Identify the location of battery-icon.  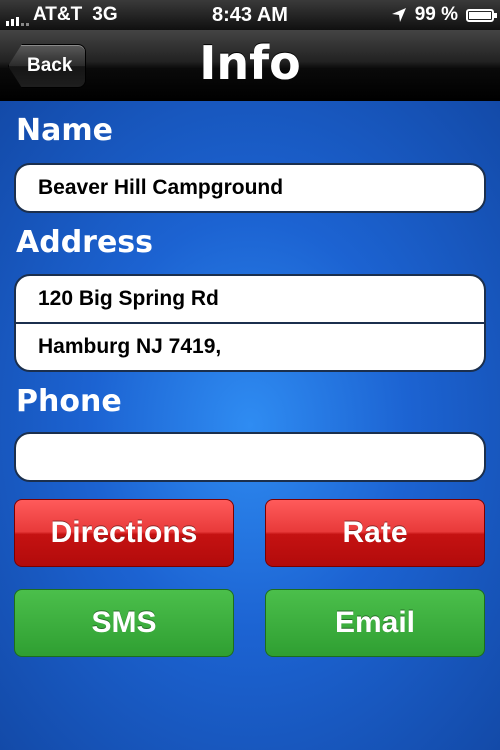
(481, 15).